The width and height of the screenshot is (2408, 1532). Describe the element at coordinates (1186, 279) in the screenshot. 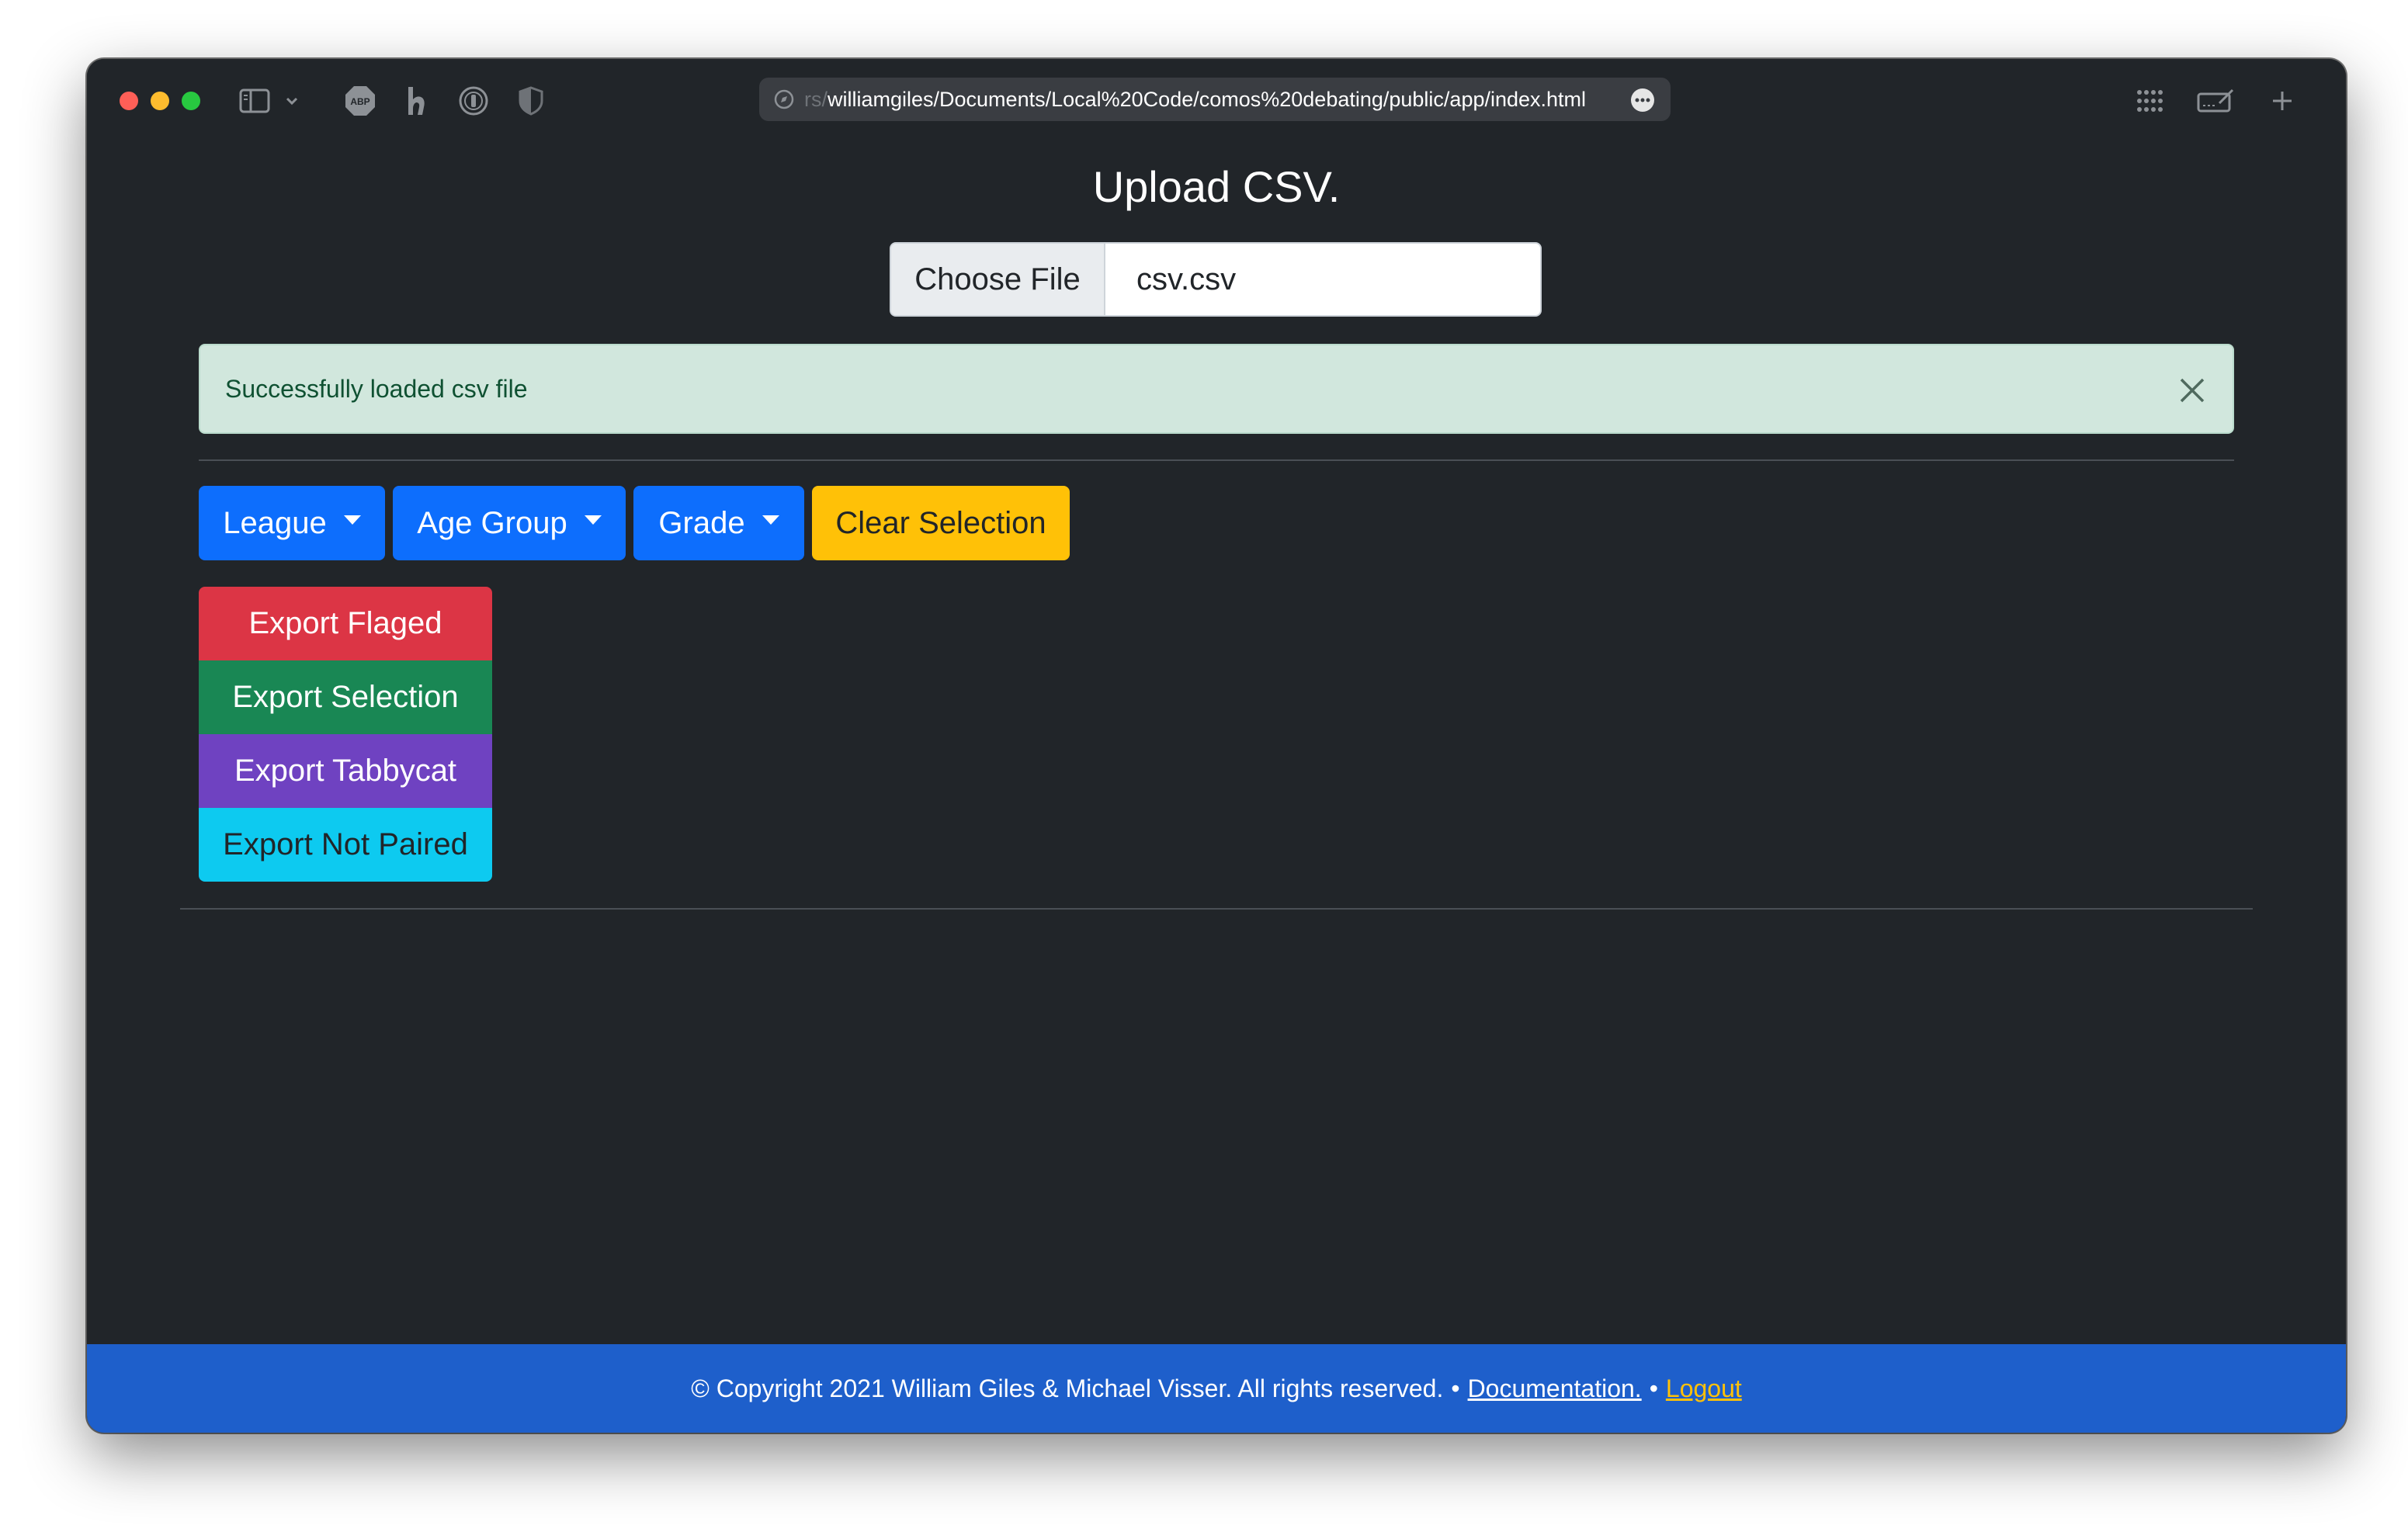

I see `selected-file-name: csv.csv` at that location.